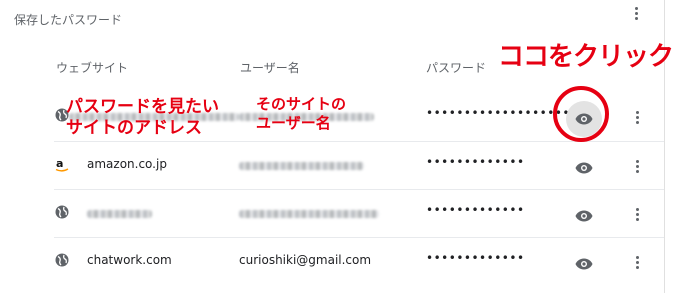 The height and width of the screenshot is (293, 678). I want to click on amazon-logo-icon: a, so click(62, 167).